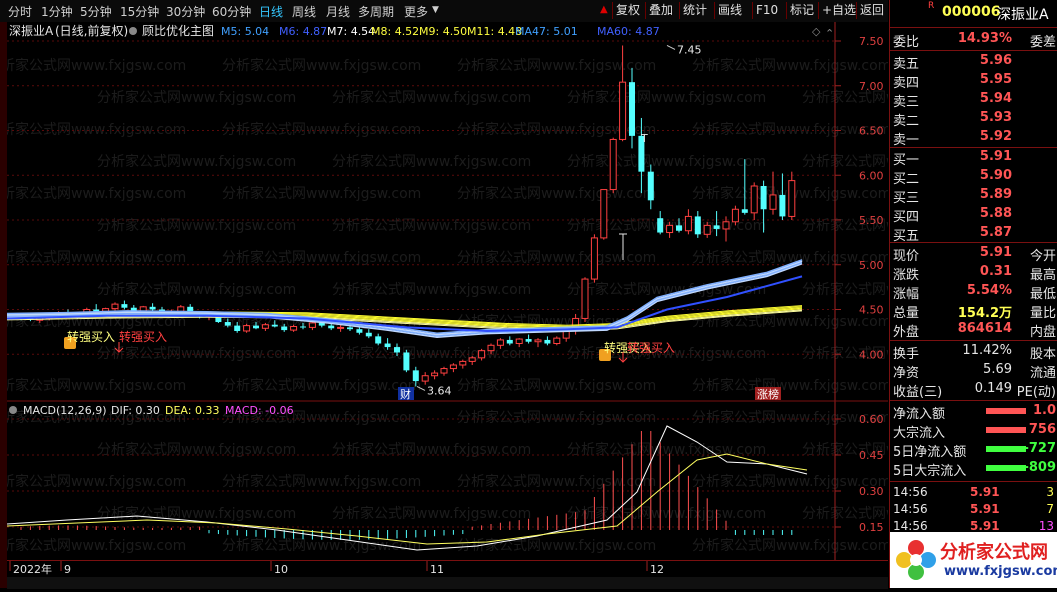  I want to click on date-label: 11, so click(437, 569).